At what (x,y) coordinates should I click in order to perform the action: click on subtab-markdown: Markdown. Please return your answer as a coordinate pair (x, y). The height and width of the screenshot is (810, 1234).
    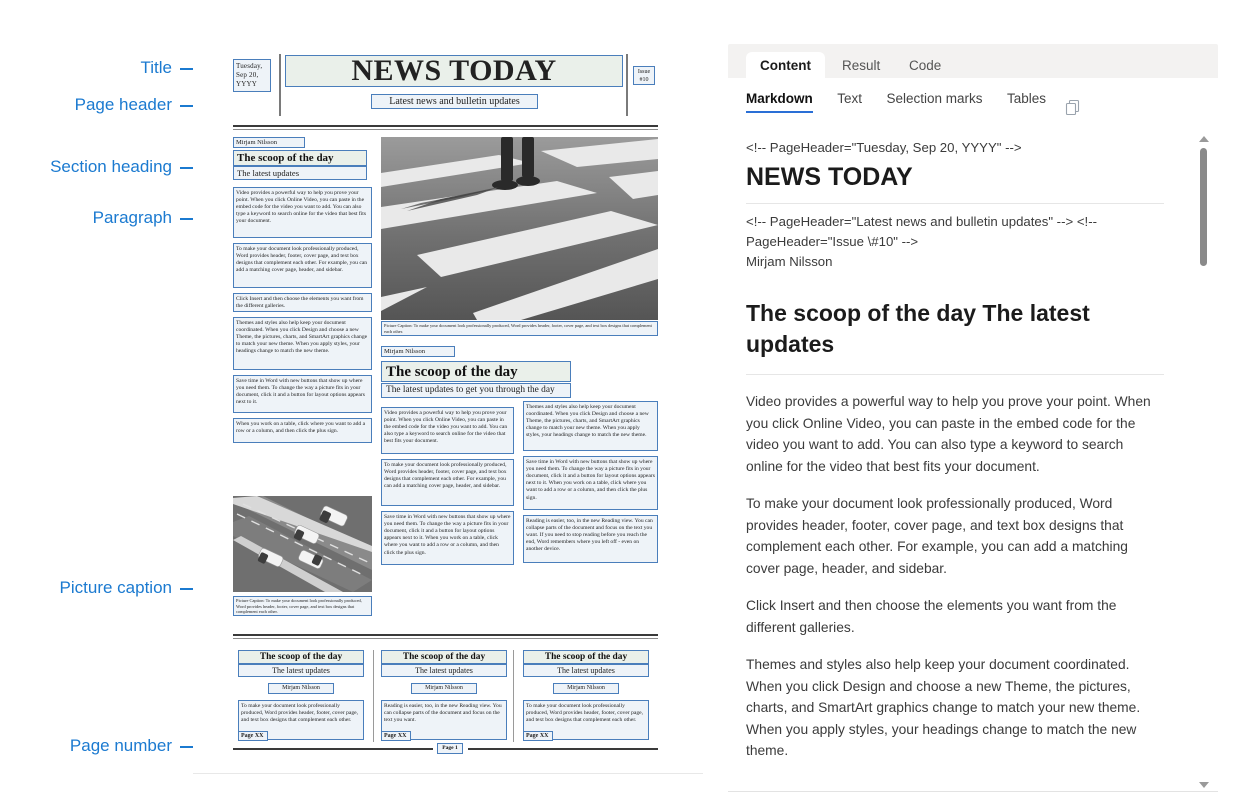
    Looking at the image, I should click on (779, 102).